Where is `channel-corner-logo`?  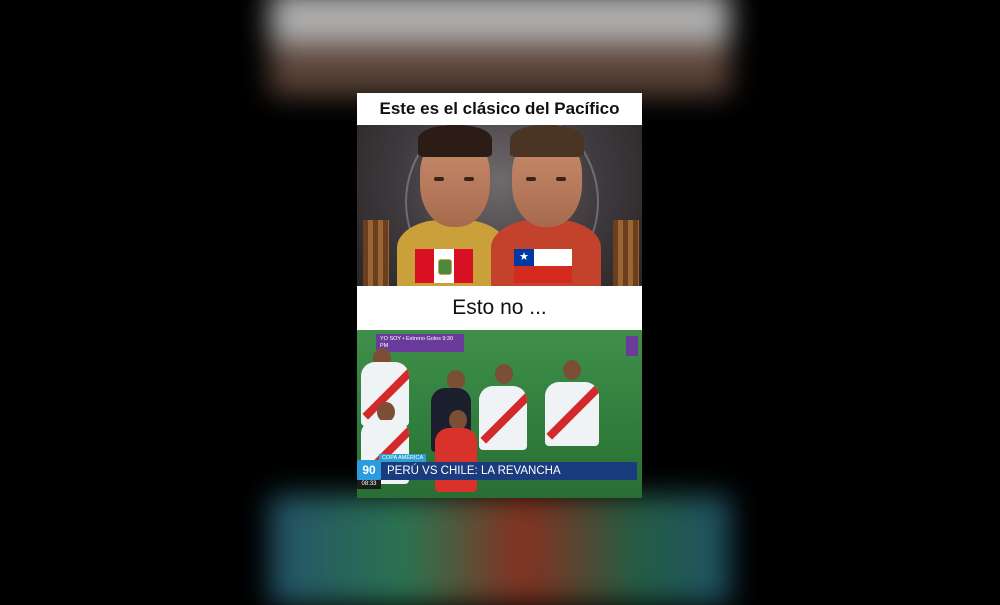
channel-corner-logo is located at coordinates (632, 346).